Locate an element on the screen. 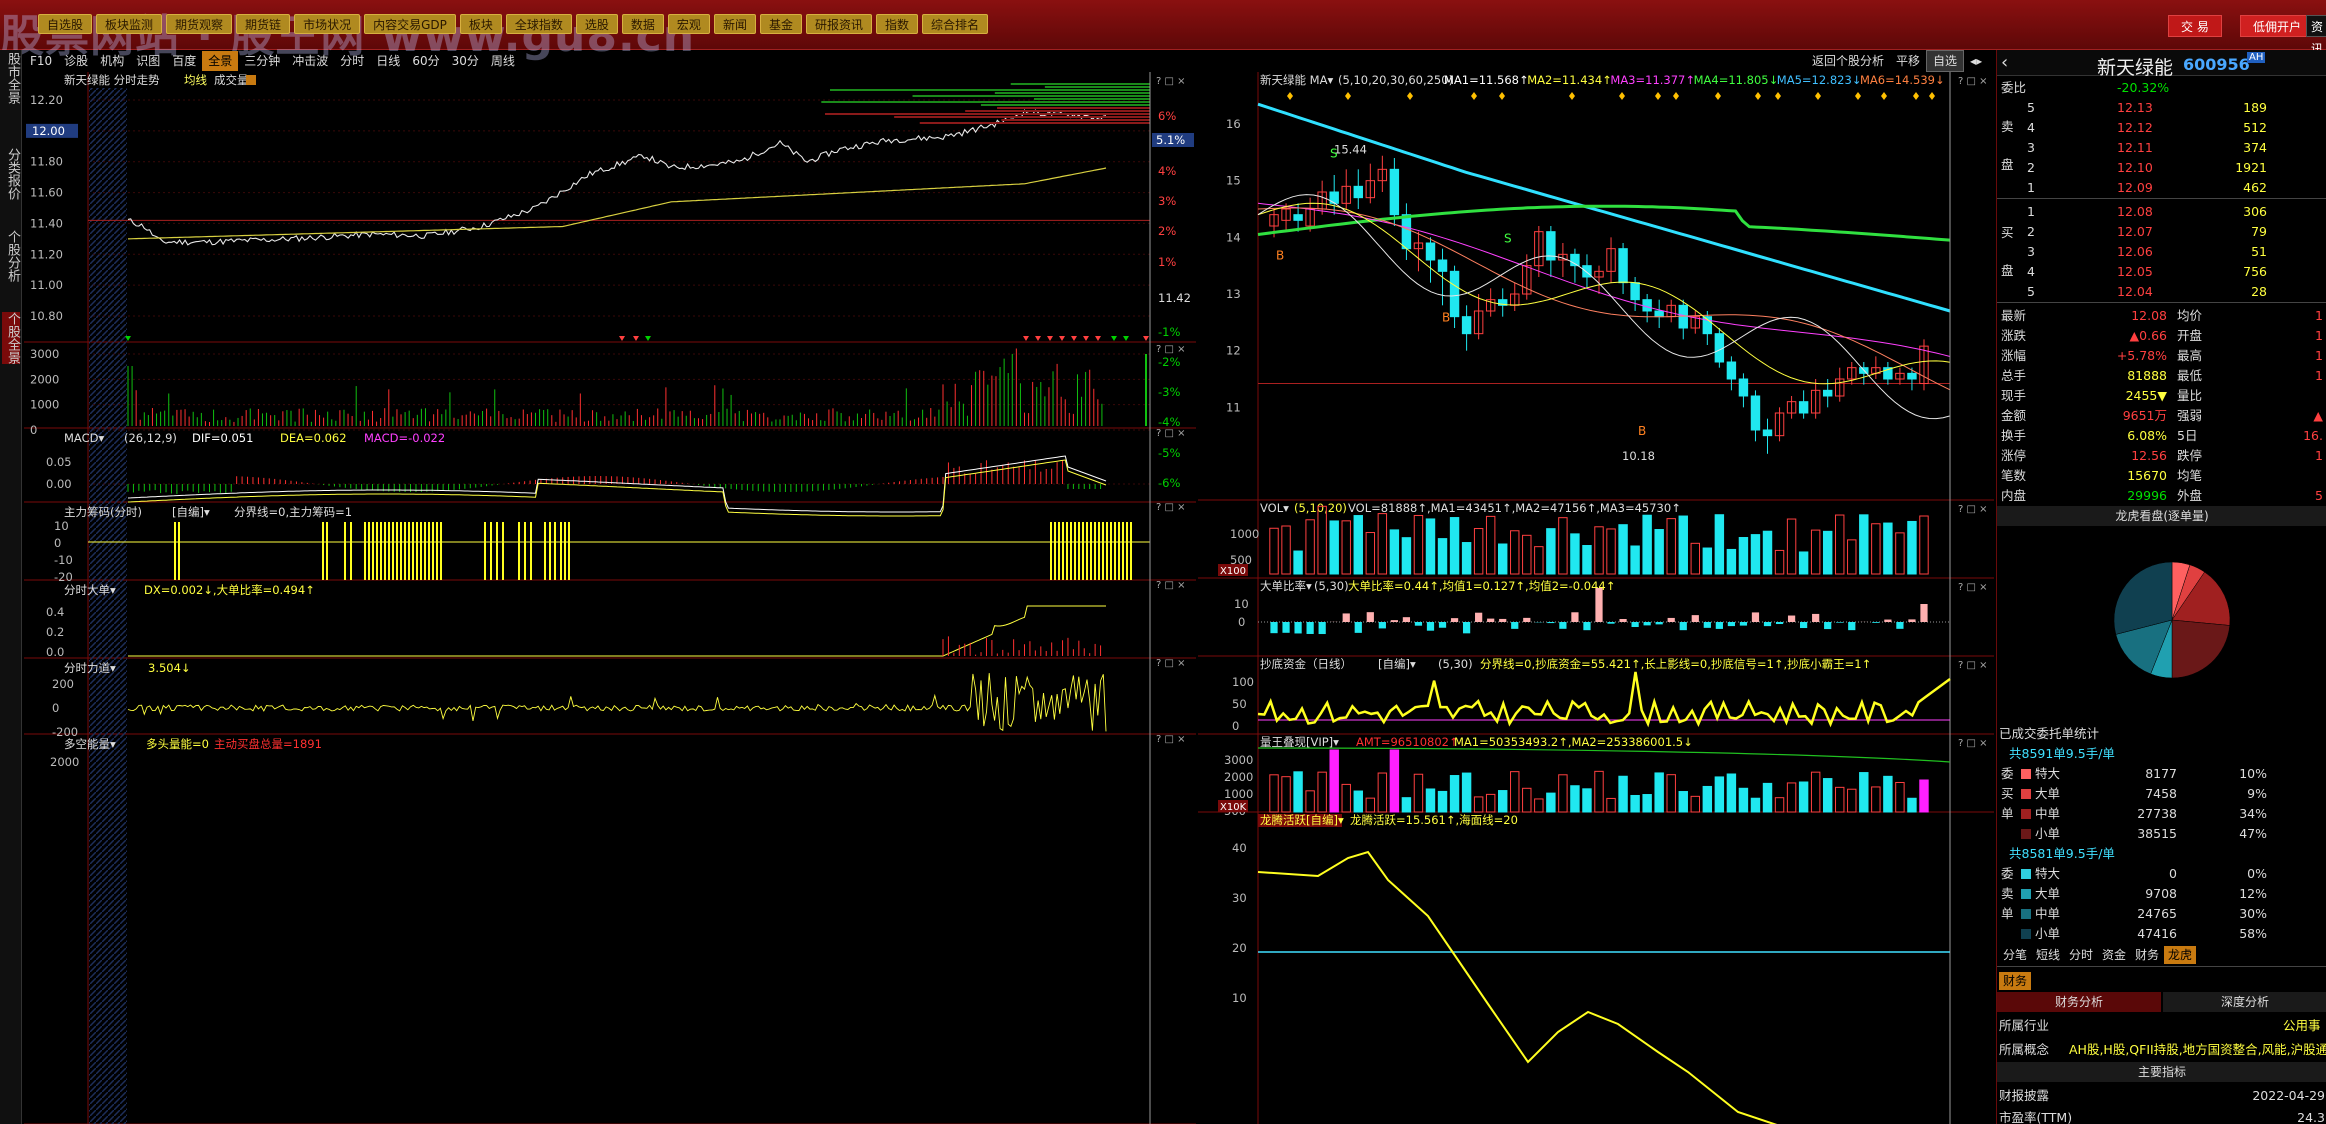 Image resolution: width=2326 pixels, height=1124 pixels. toolbar-item-3: 识图 is located at coordinates (148, 61).